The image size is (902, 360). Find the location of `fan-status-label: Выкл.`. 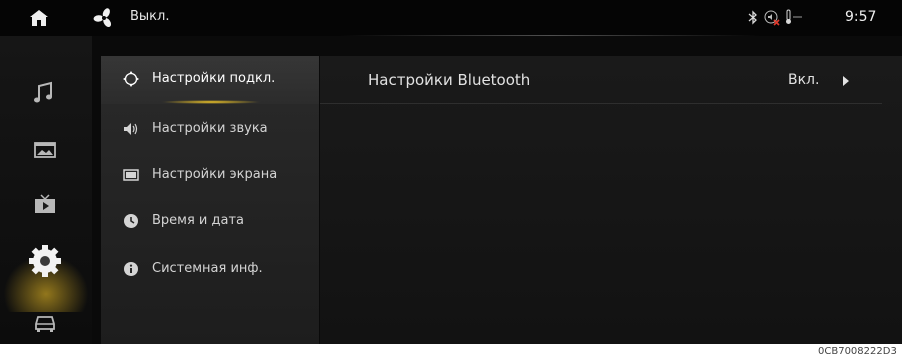

fan-status-label: Выкл. is located at coordinates (149, 16).